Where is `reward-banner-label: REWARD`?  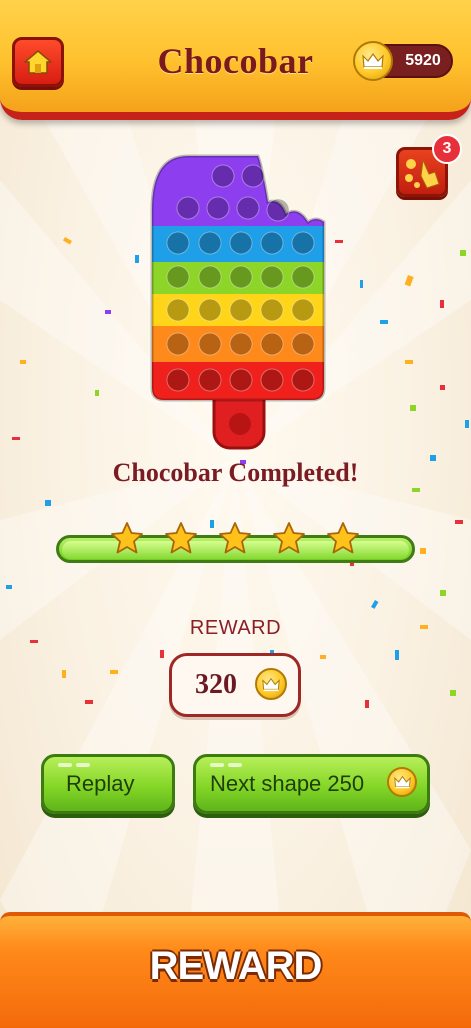
reward-banner-label: REWARD is located at coordinates (236, 966).